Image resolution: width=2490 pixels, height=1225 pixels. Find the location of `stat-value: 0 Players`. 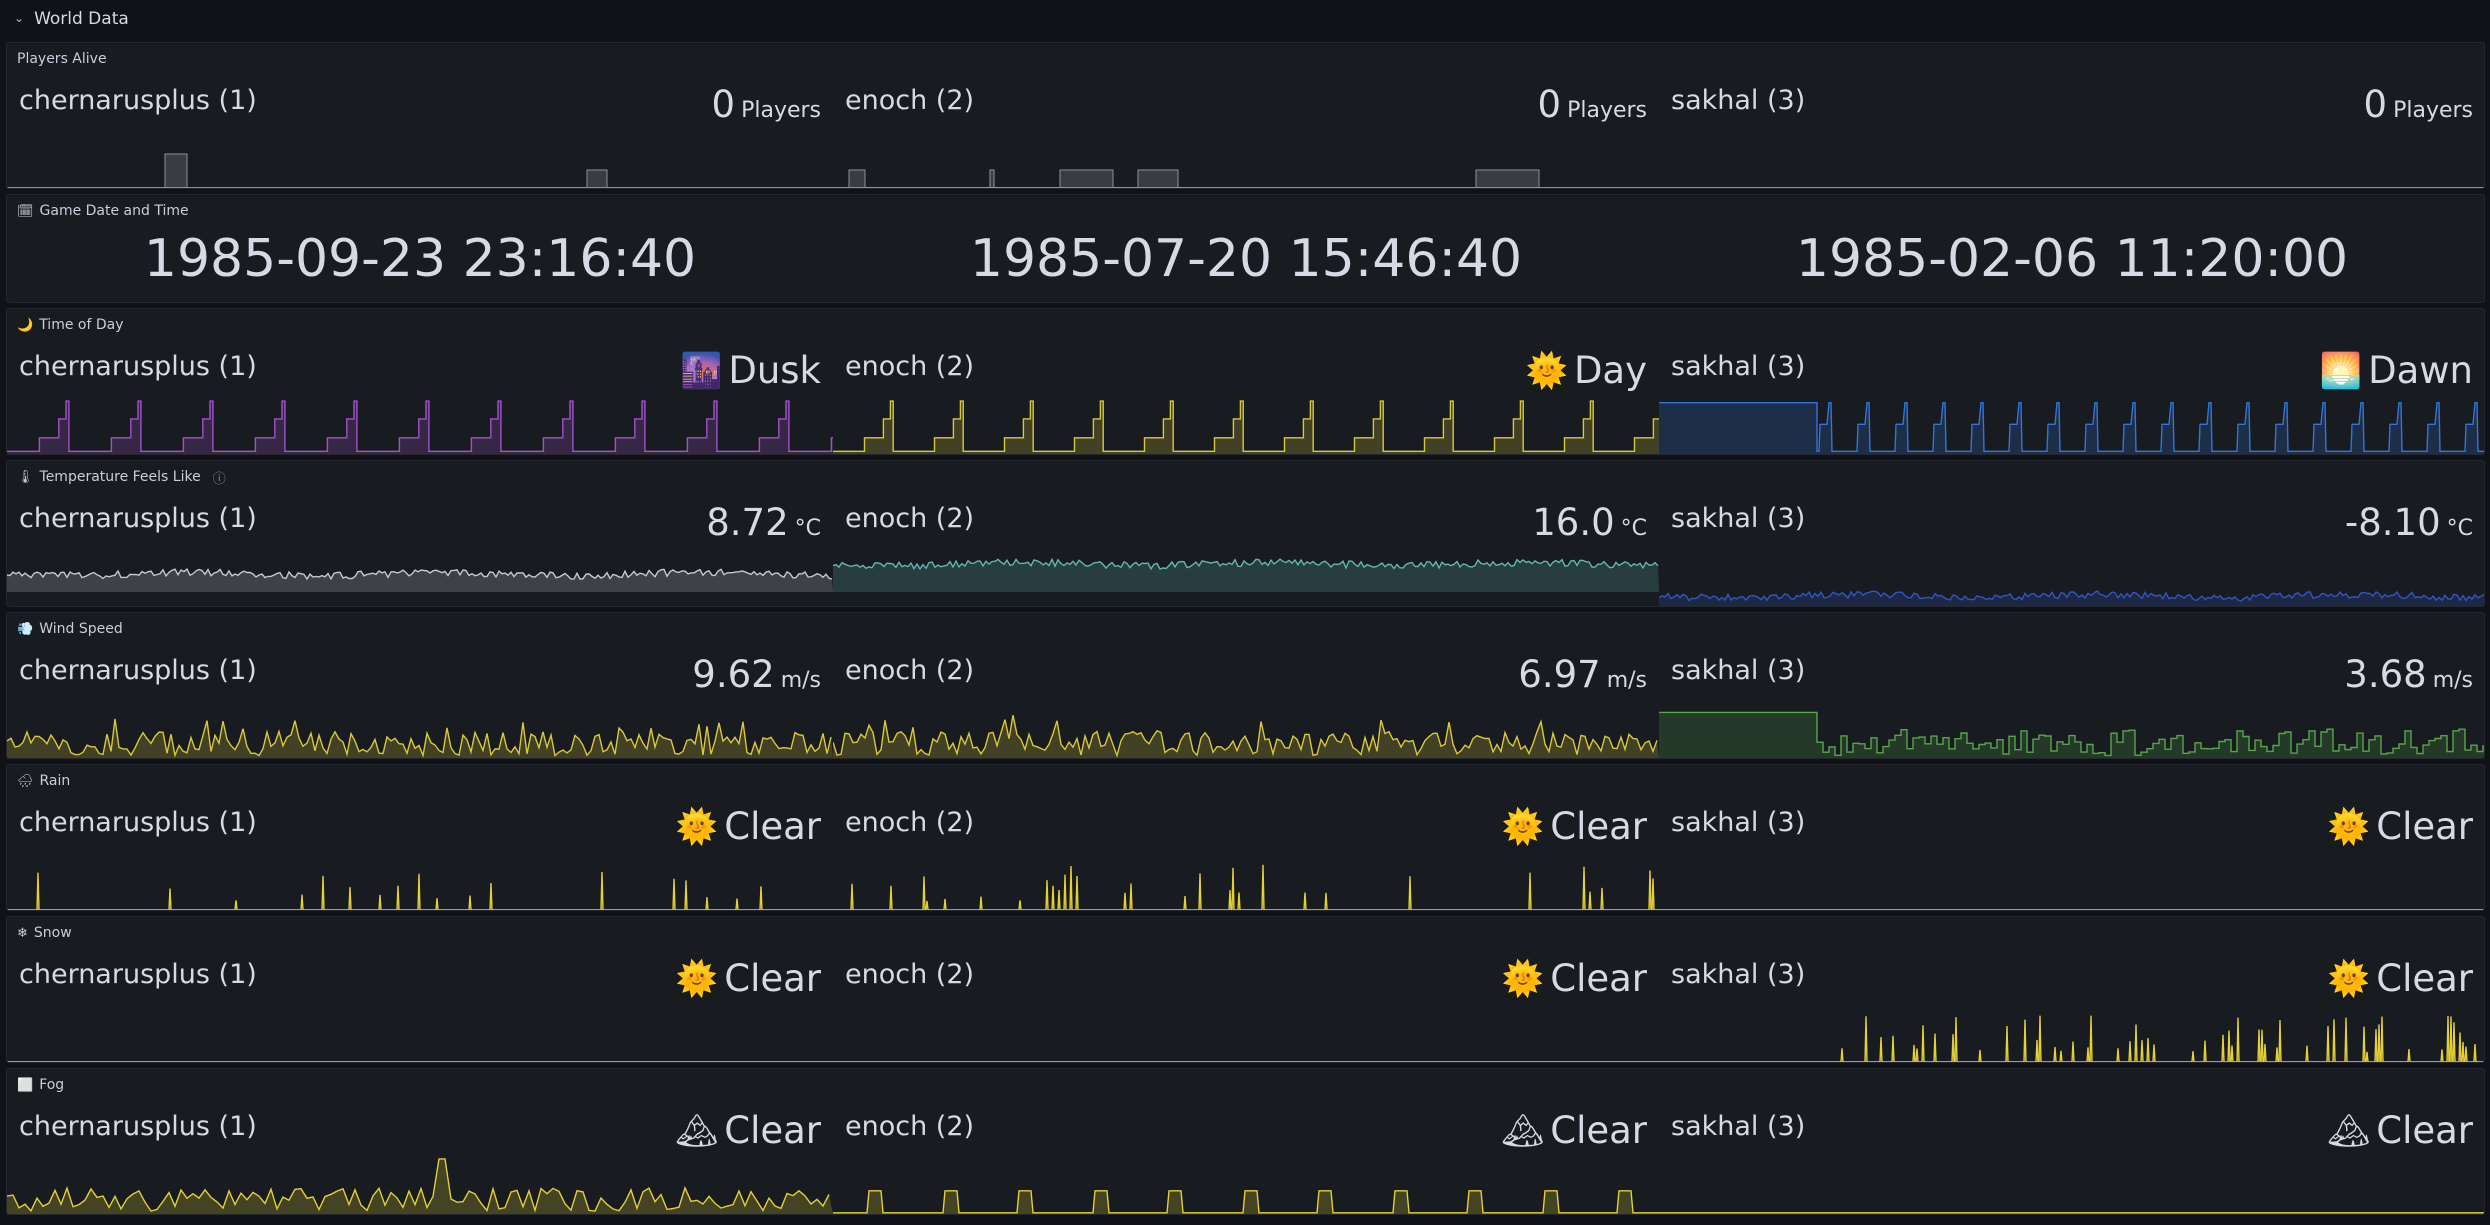

stat-value: 0 Players is located at coordinates (2418, 104).